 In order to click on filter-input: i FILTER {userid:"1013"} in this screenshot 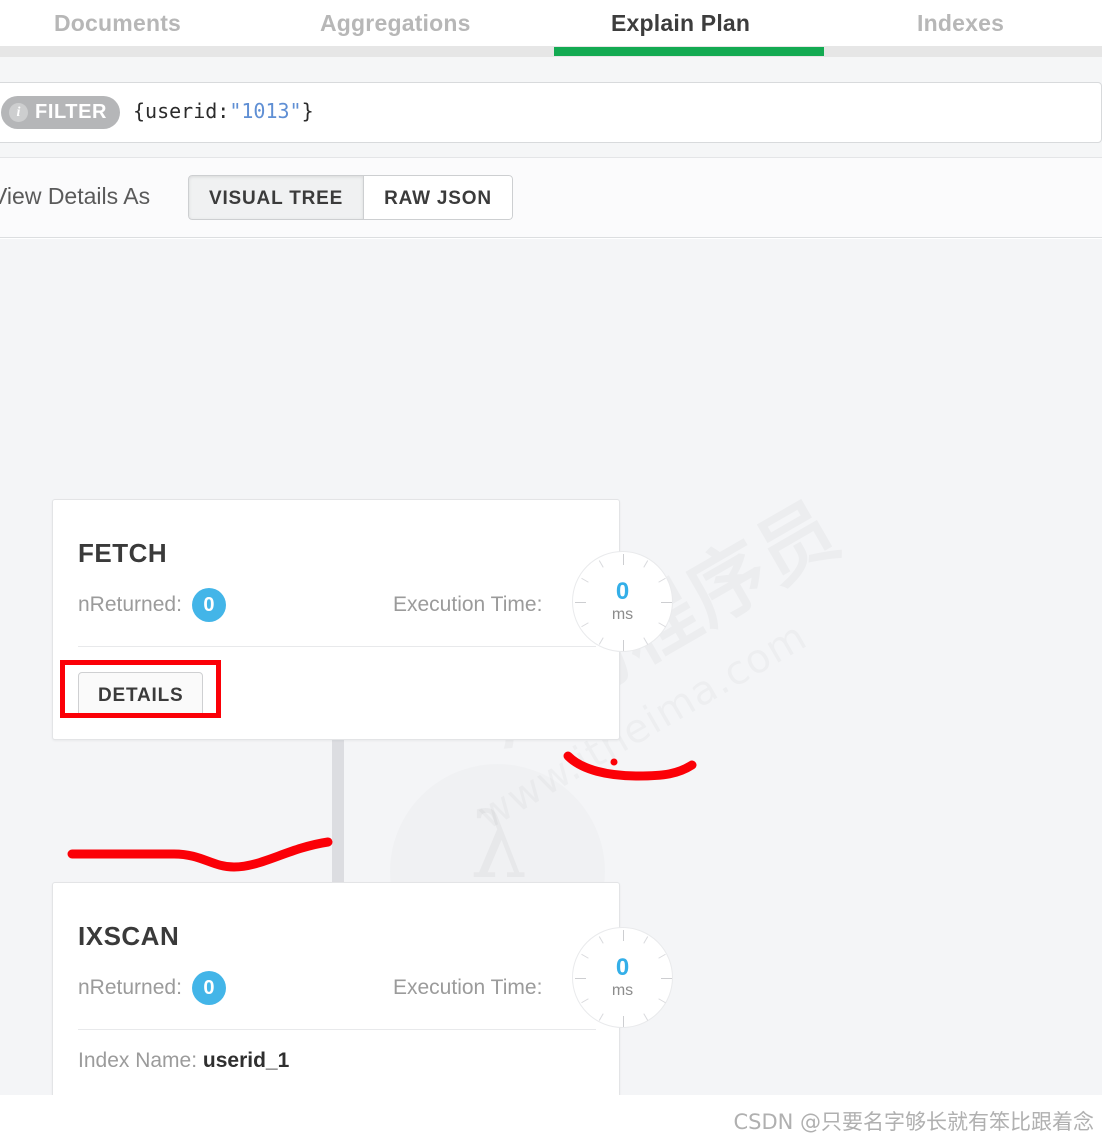, I will do `click(551, 112)`.